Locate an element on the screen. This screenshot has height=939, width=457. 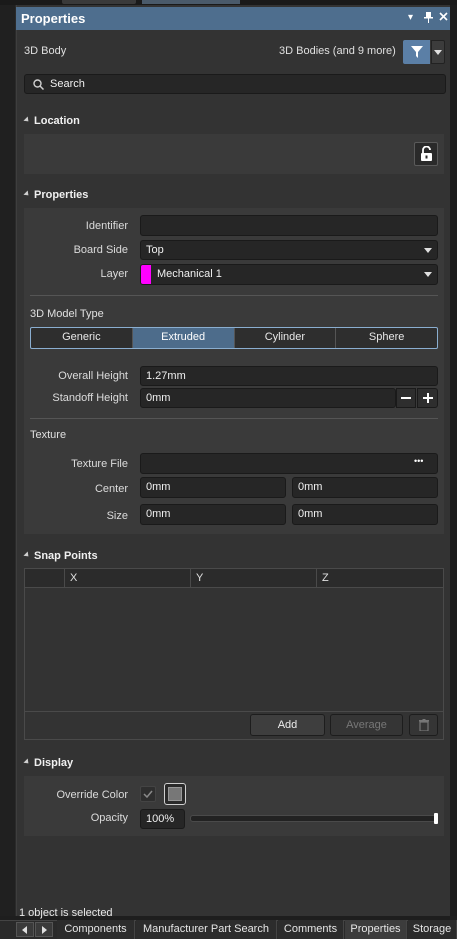
identifier-input is located at coordinates (289, 225).